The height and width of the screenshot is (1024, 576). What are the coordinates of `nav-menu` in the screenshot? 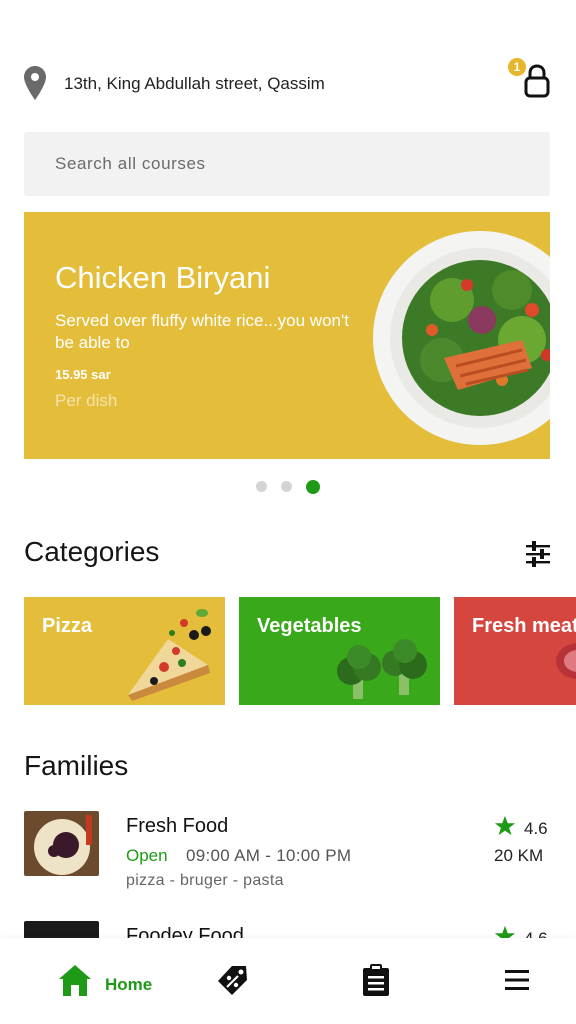 It's located at (517, 981).